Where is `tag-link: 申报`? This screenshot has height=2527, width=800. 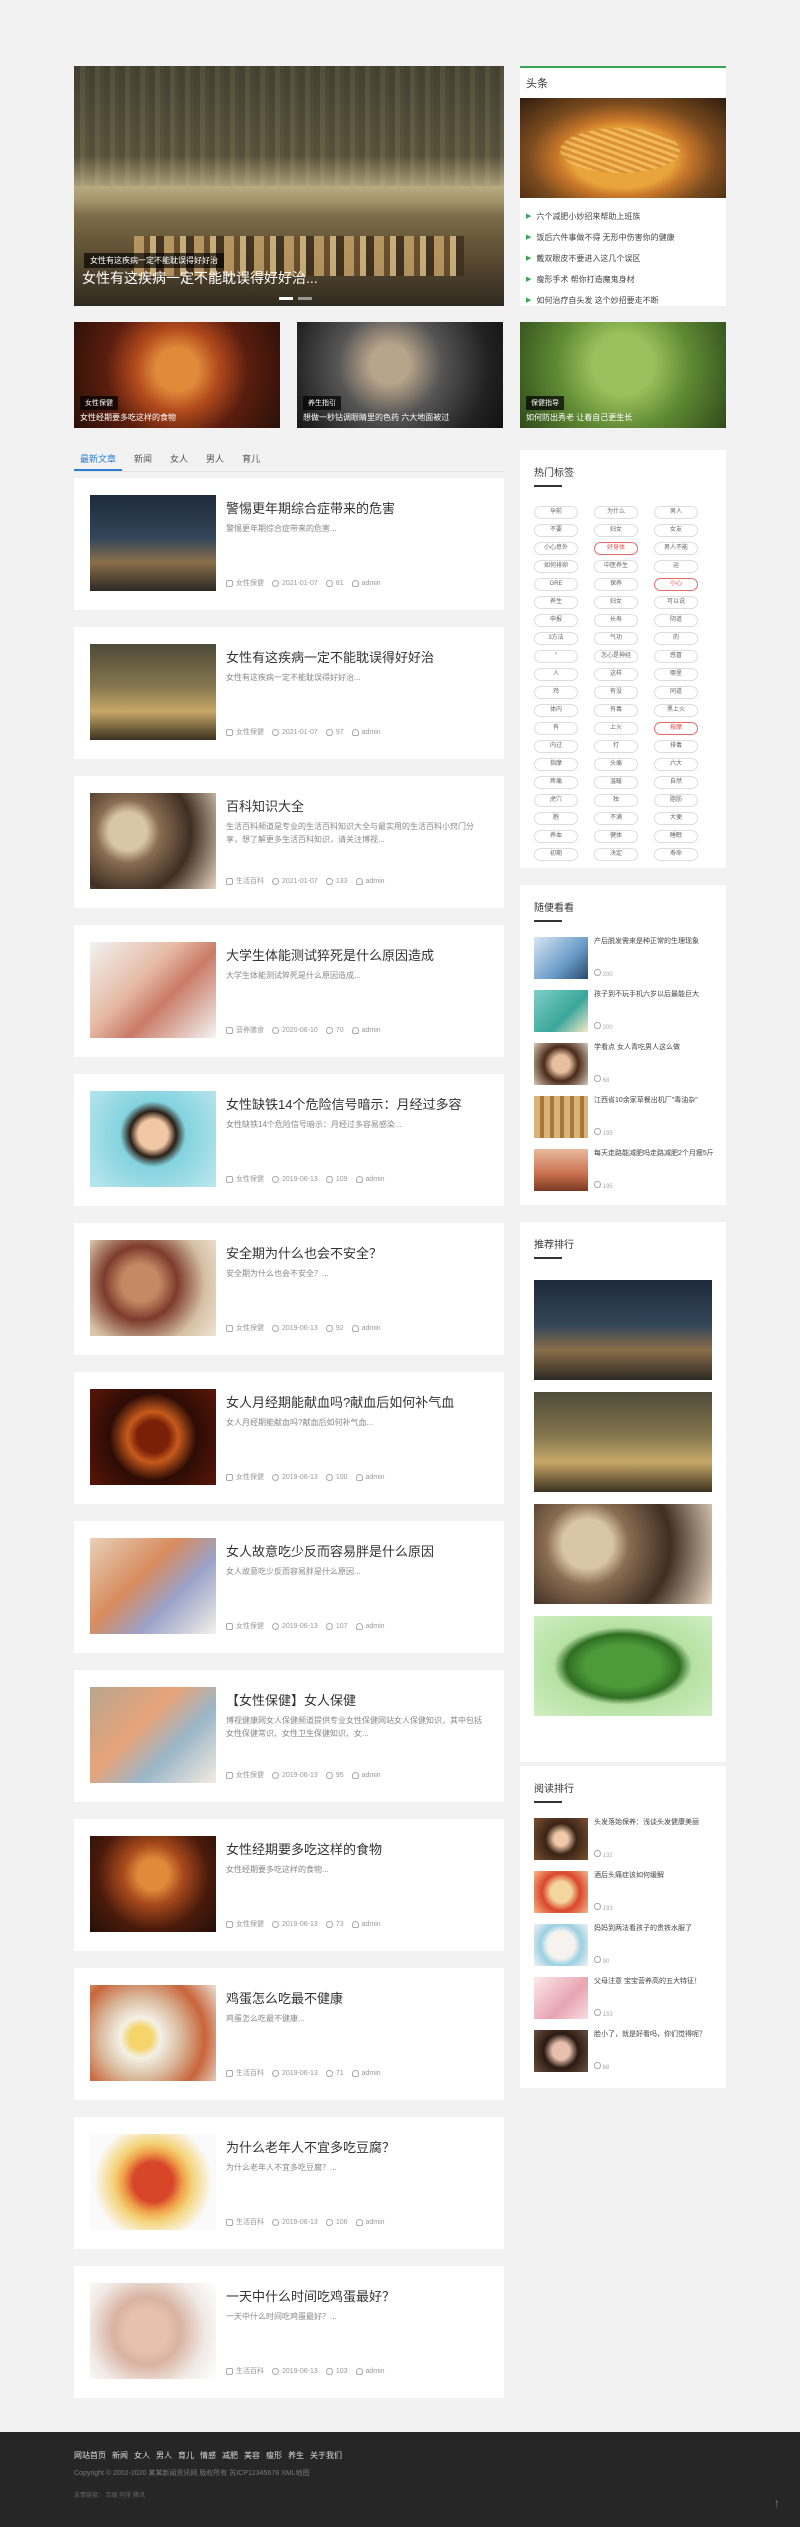 tag-link: 申报 is located at coordinates (556, 620).